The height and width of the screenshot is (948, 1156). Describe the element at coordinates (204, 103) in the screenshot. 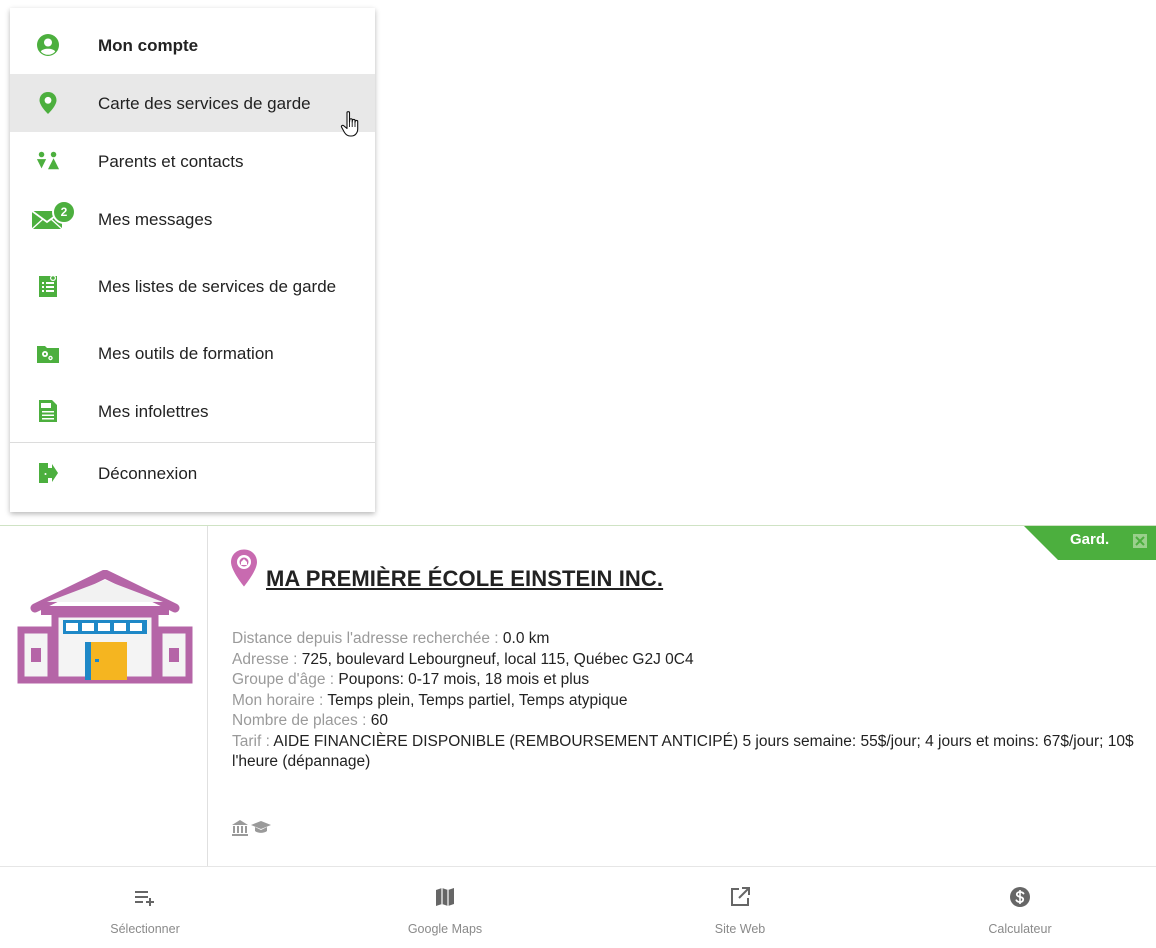

I see `menu-item-label: Carte des services de garde` at that location.